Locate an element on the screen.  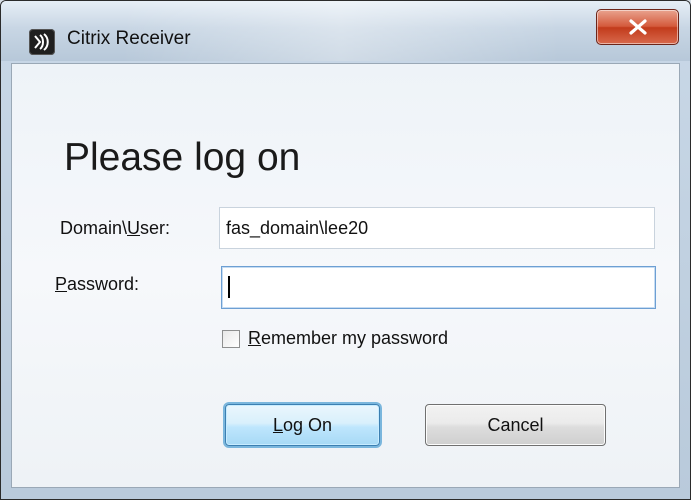
window-title: Citrix Receiver is located at coordinates (129, 38).